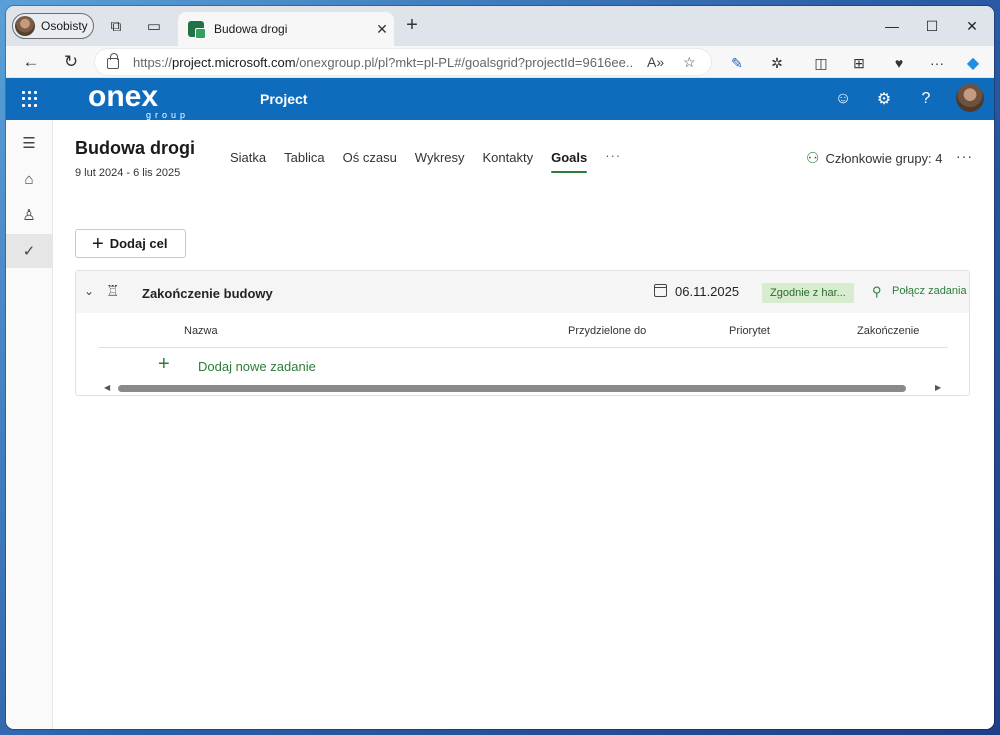  I want to click on tab-siatka: Siatka, so click(248, 157).